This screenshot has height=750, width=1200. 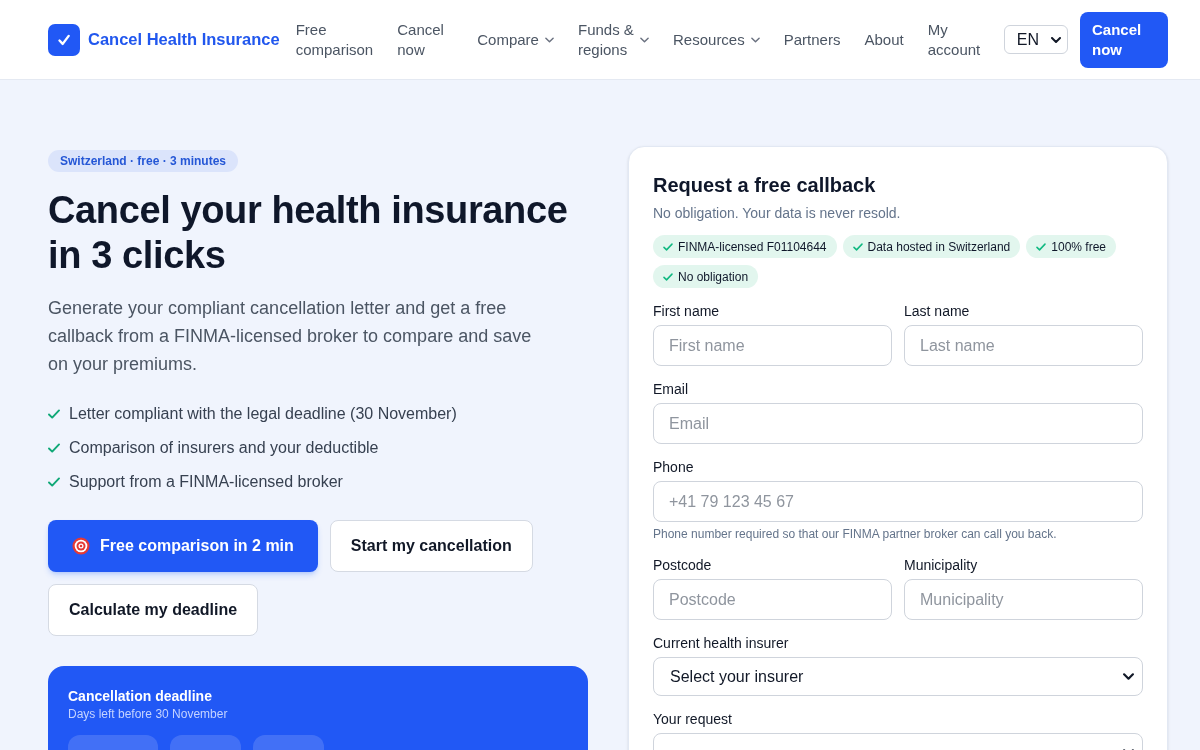 I want to click on nav-link: About, so click(x=884, y=39).